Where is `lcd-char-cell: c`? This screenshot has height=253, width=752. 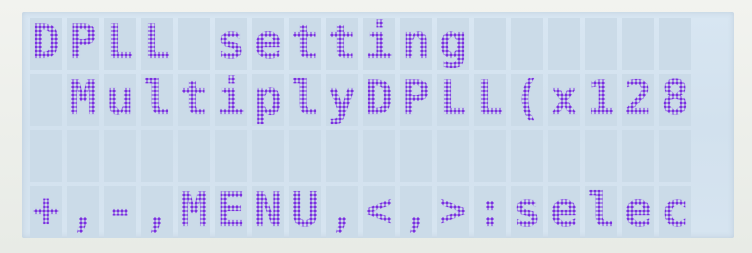 lcd-char-cell: c is located at coordinates (675, 210).